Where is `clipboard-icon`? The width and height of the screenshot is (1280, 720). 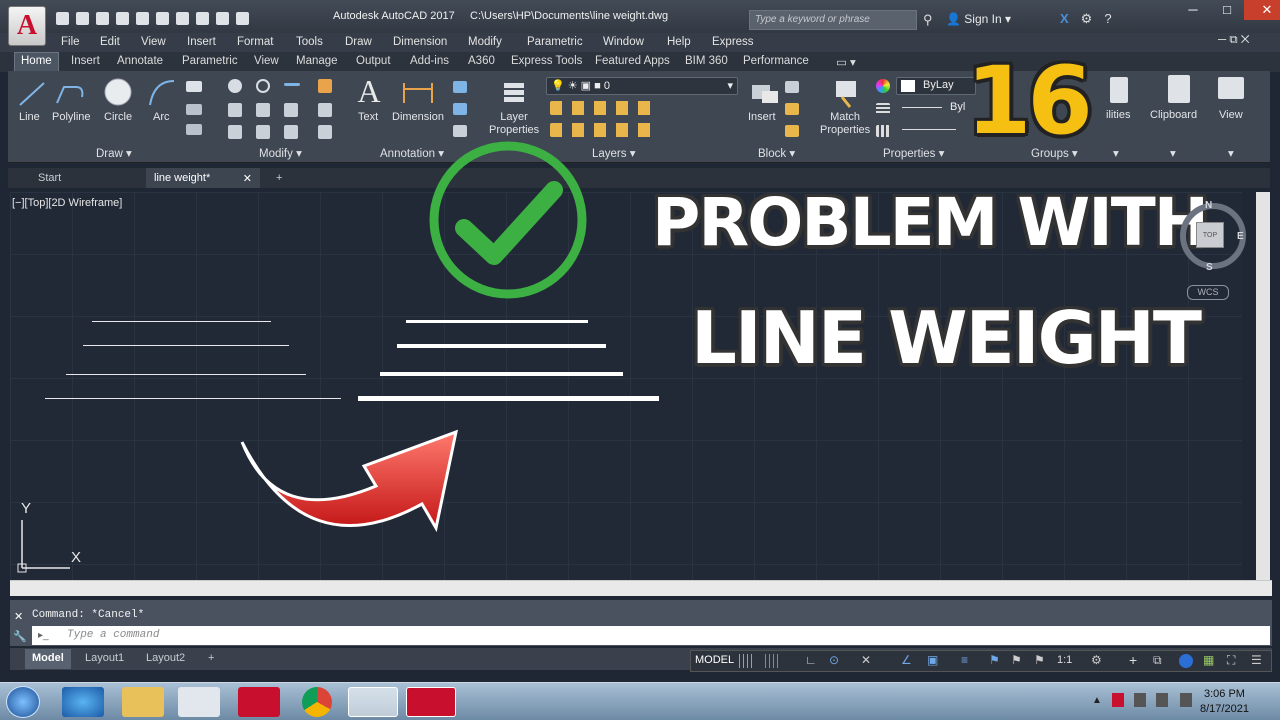 clipboard-icon is located at coordinates (1179, 89).